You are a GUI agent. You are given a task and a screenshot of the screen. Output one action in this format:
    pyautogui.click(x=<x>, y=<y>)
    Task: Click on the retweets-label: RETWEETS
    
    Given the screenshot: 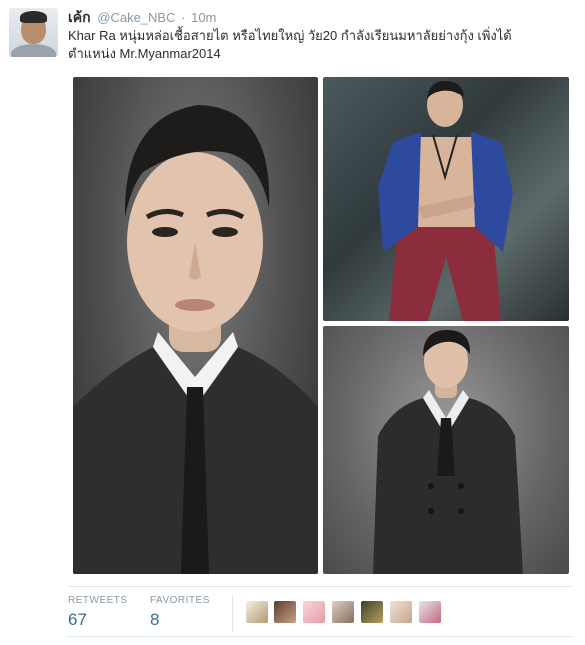 What is the action you would take?
    pyautogui.click(x=98, y=600)
    